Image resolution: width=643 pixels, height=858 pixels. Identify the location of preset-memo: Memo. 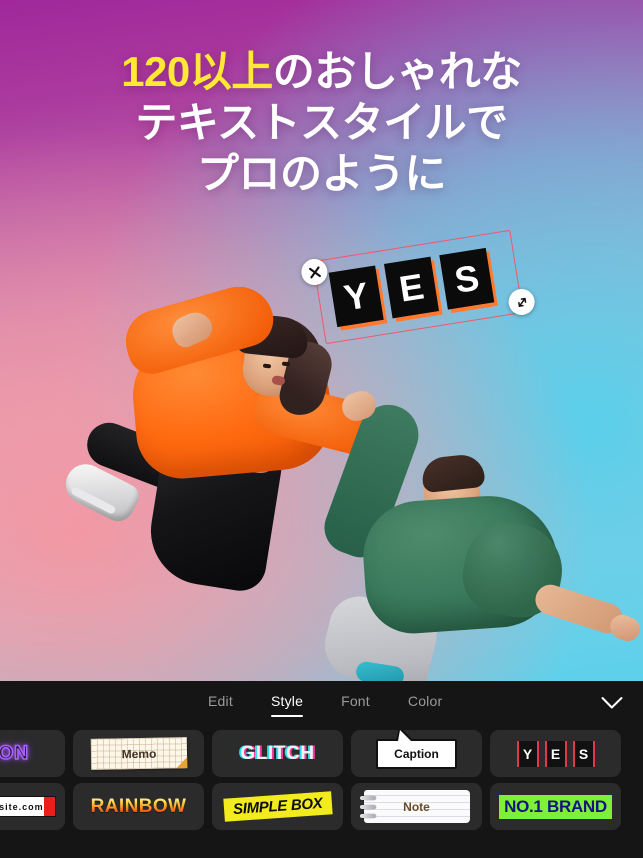
(138, 753).